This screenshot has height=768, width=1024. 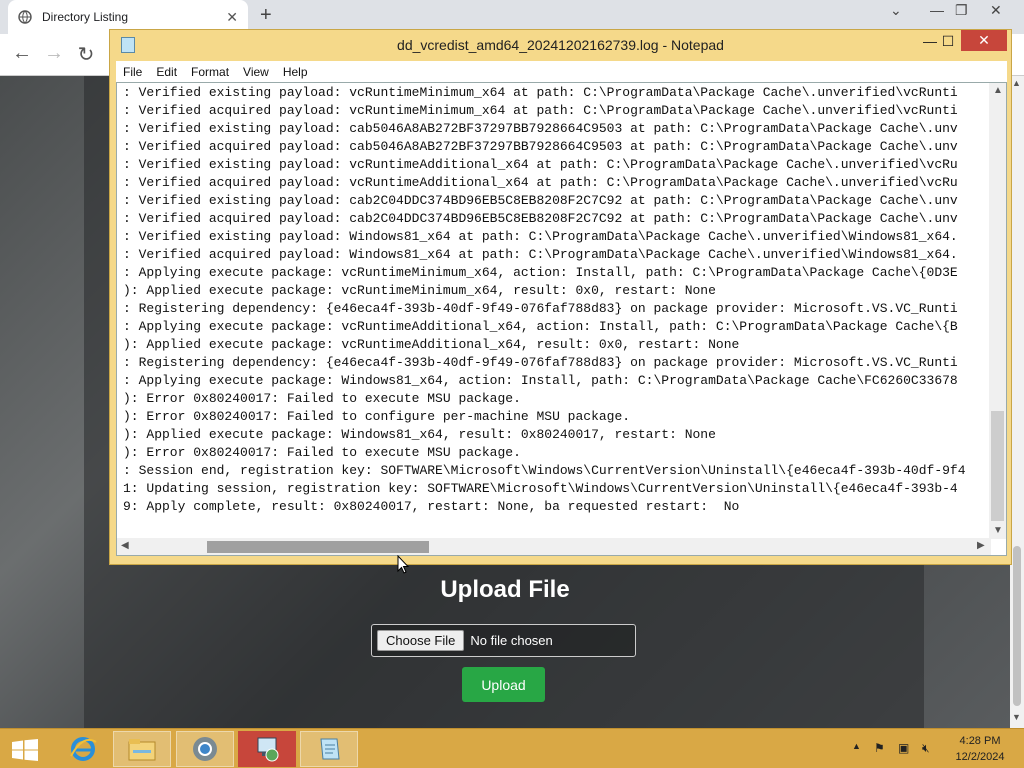 I want to click on tab-title: Directory Listing, so click(x=85, y=17).